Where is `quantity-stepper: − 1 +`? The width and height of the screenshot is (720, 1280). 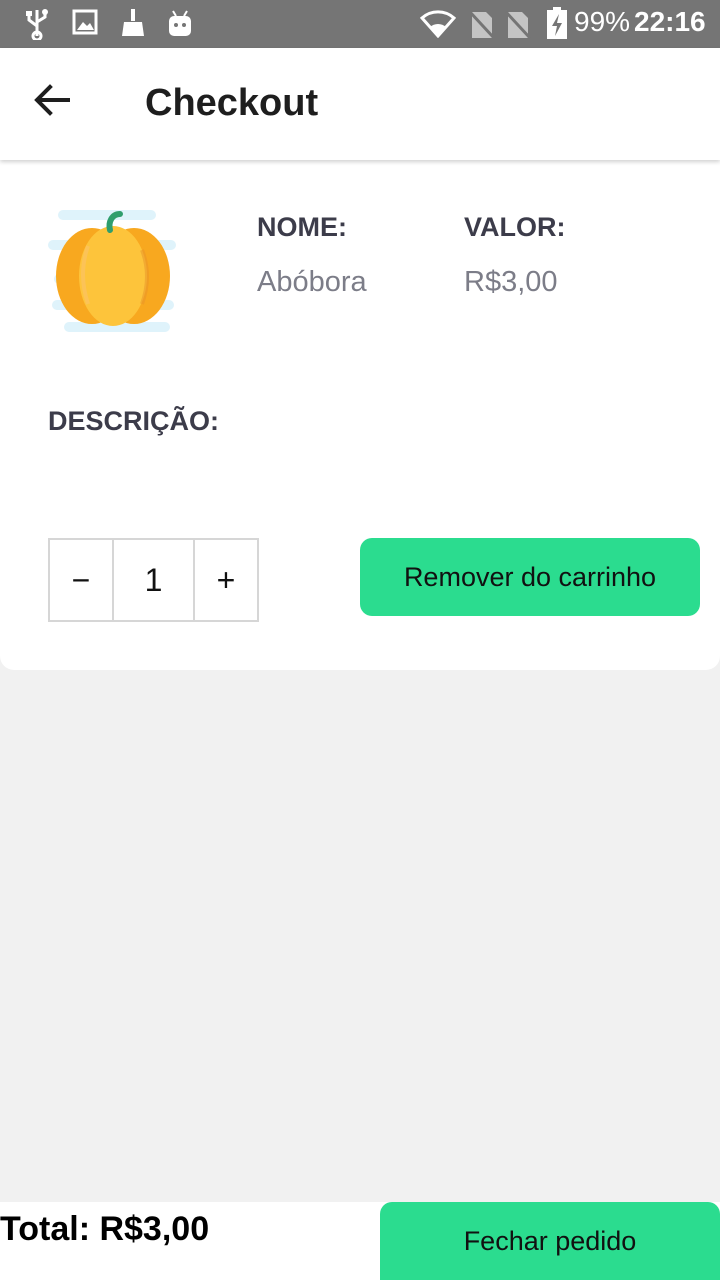
quantity-stepper: − 1 + is located at coordinates (153, 580).